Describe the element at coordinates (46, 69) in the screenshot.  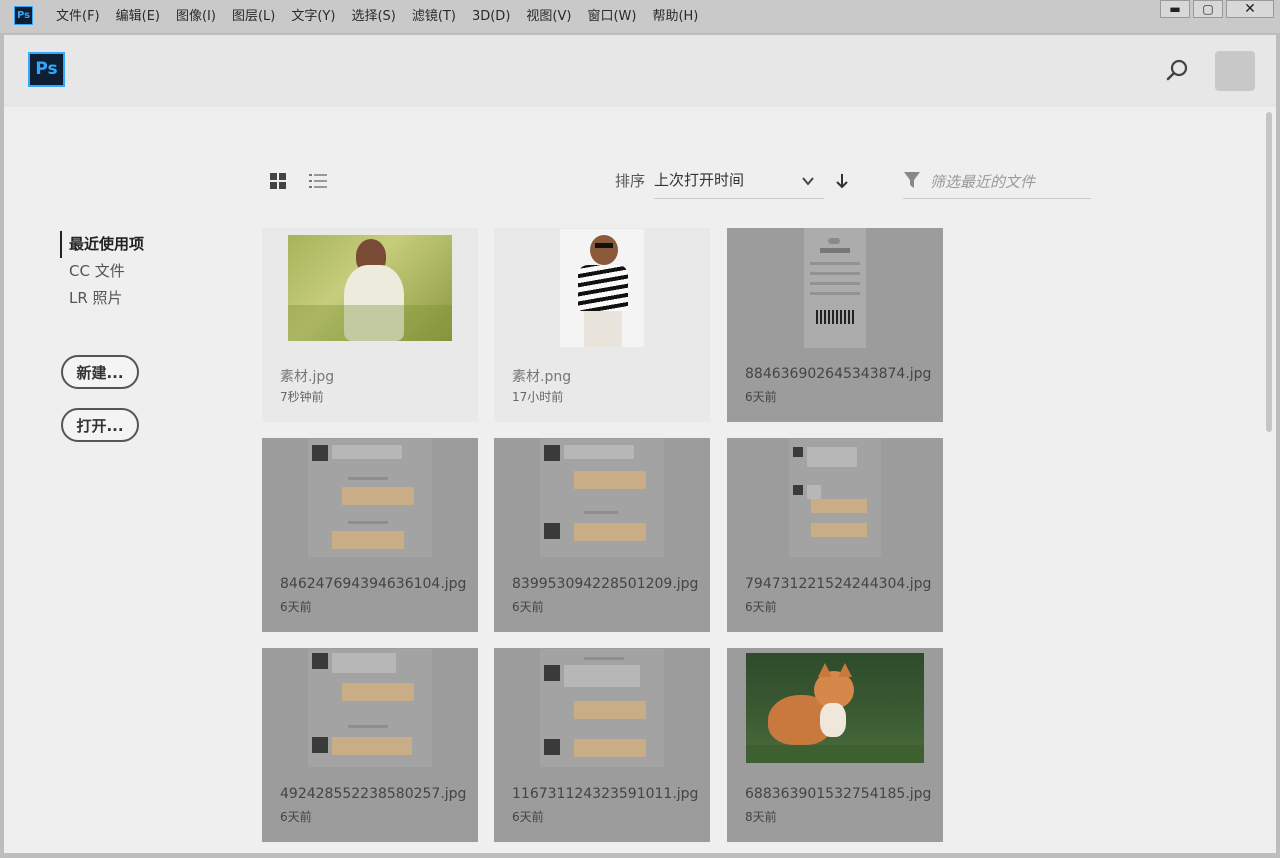
I see `photoshop-logo: Ps` at that location.